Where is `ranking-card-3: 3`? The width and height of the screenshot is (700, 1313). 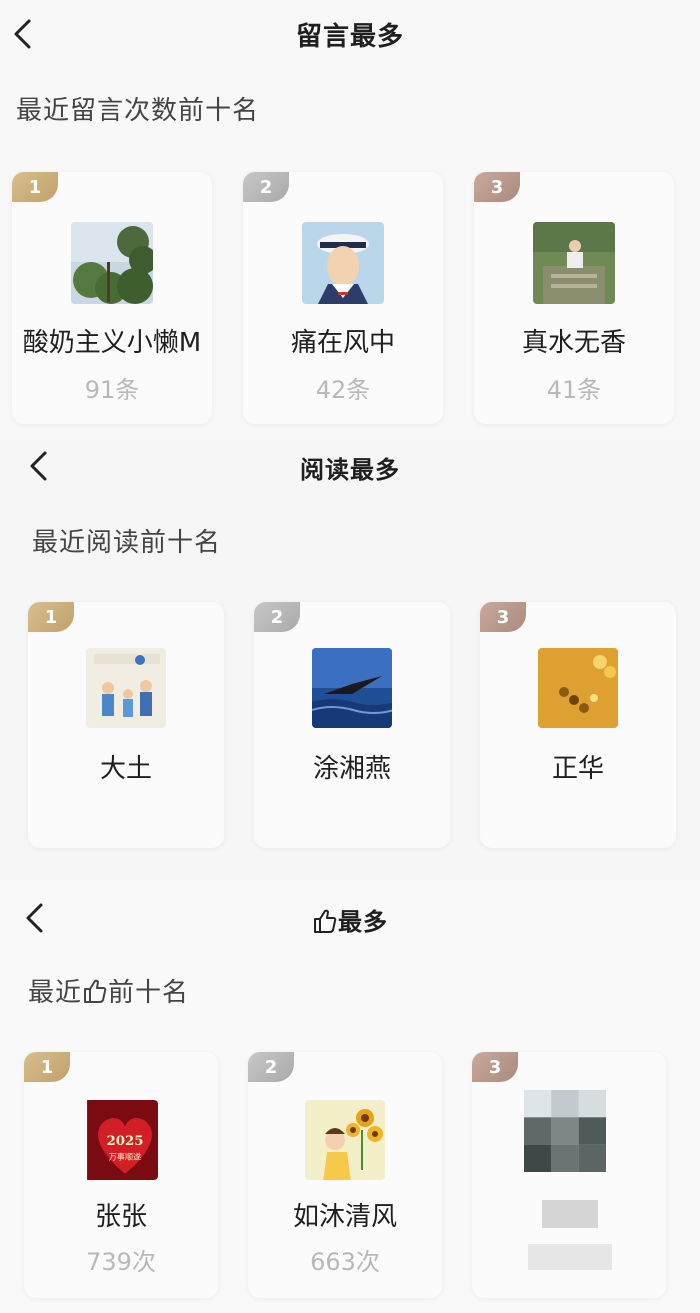
ranking-card-3: 3 is located at coordinates (569, 1175).